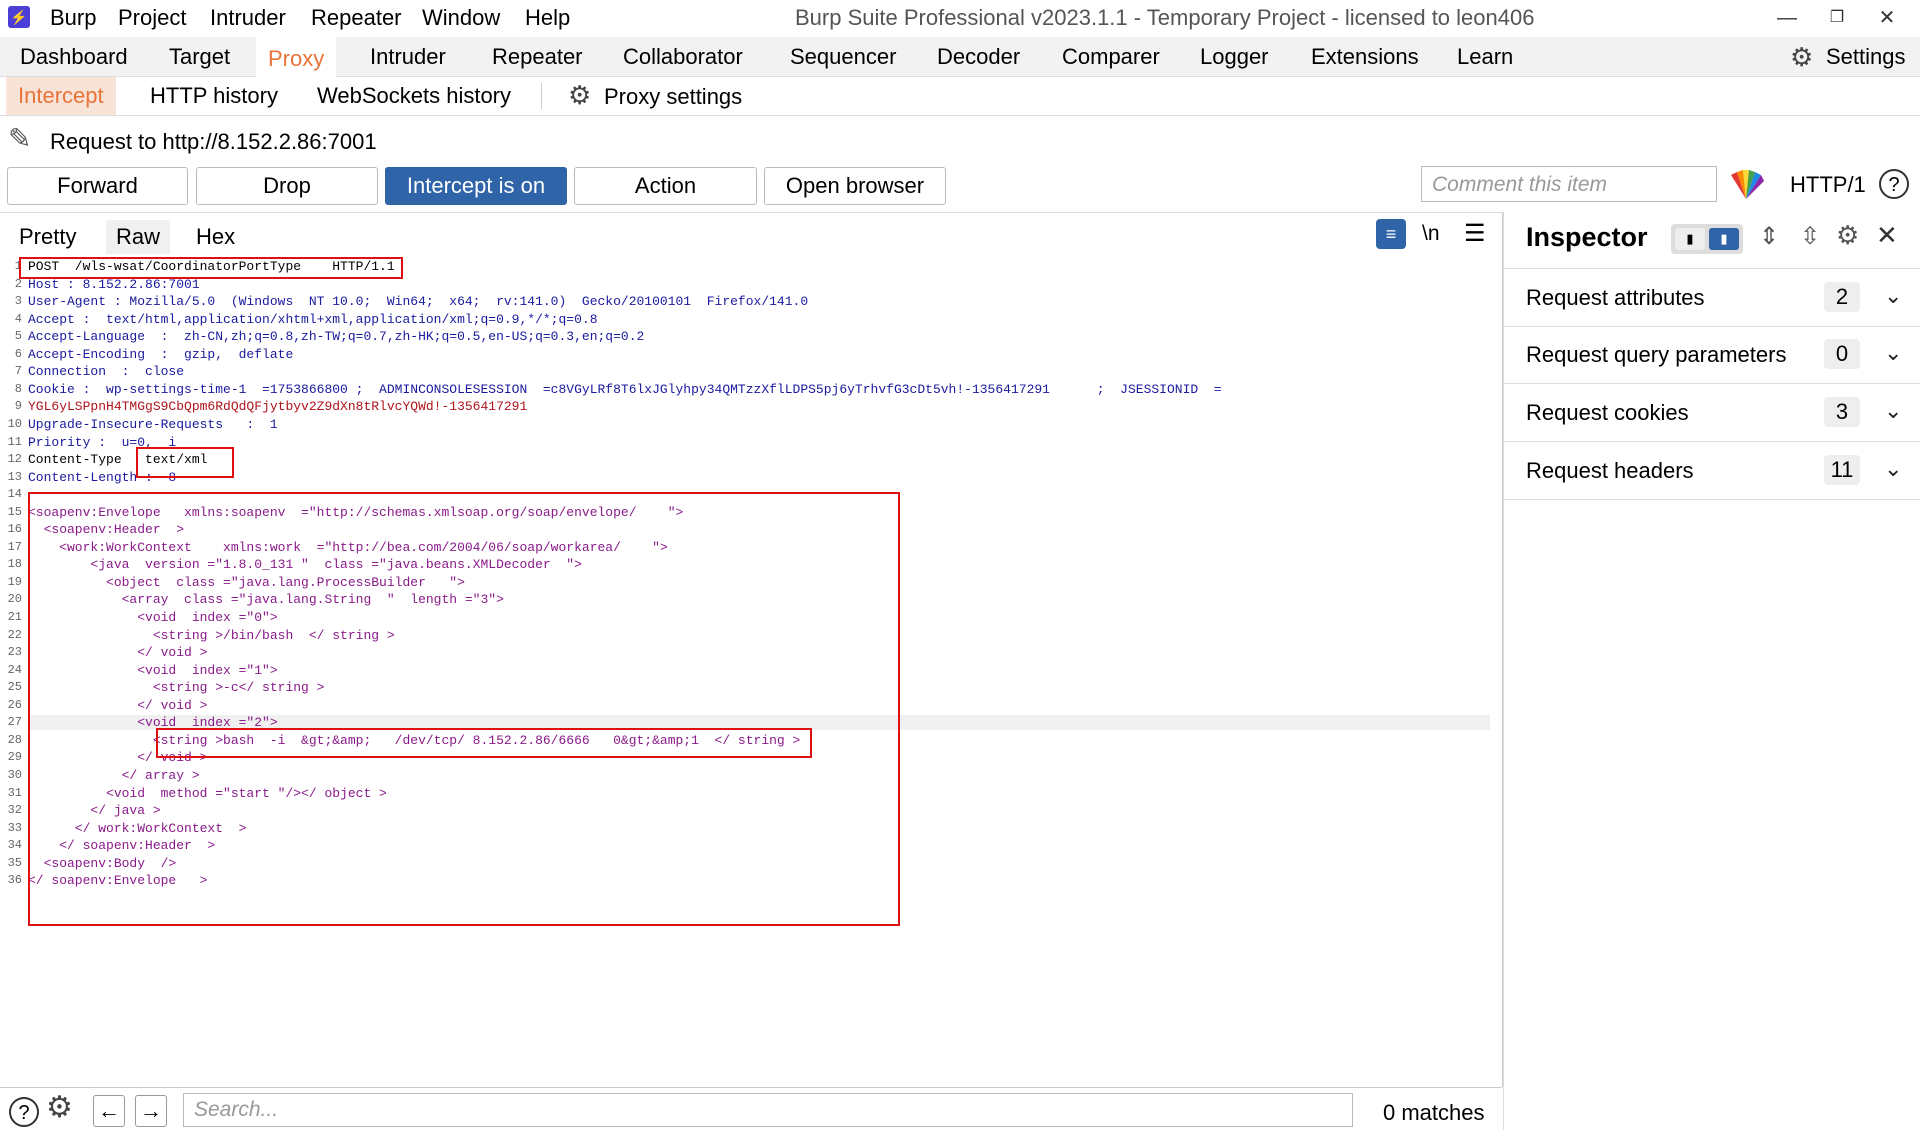 This screenshot has width=1920, height=1131. What do you see at coordinates (14, 423) in the screenshot?
I see `line-number: 10` at bounding box center [14, 423].